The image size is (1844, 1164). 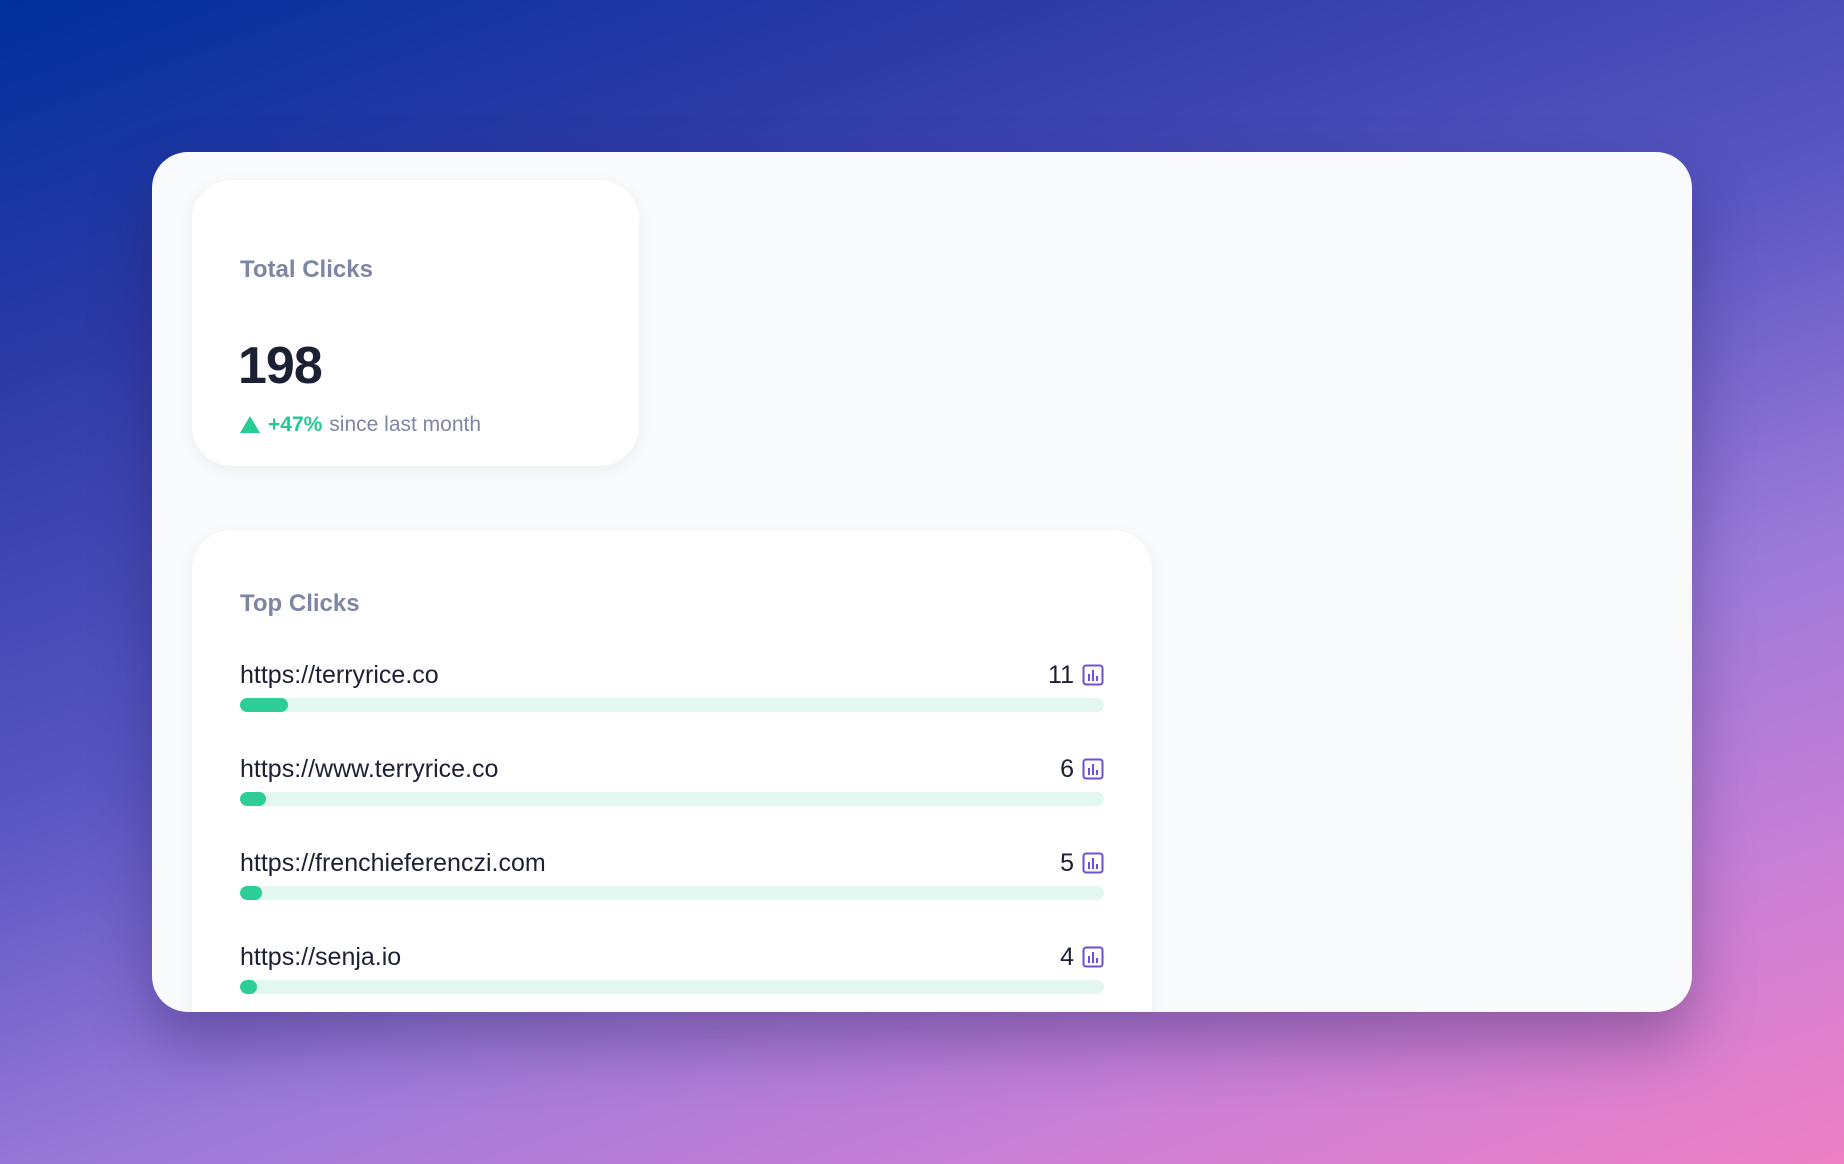 What do you see at coordinates (1067, 863) in the screenshot?
I see `click-count: 5` at bounding box center [1067, 863].